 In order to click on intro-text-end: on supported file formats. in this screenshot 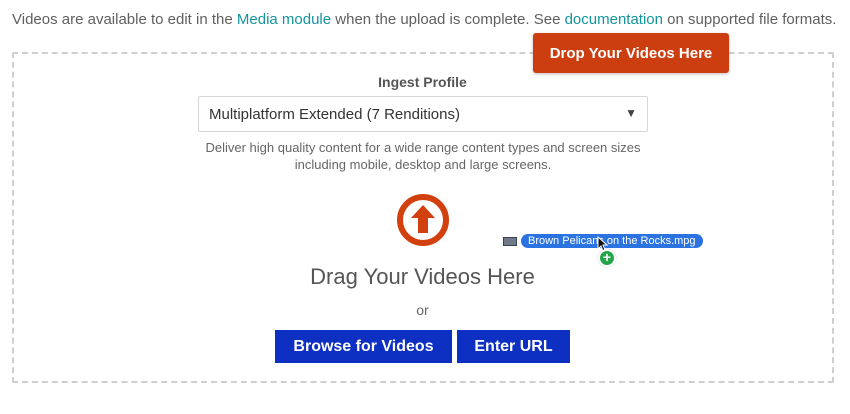, I will do `click(750, 19)`.